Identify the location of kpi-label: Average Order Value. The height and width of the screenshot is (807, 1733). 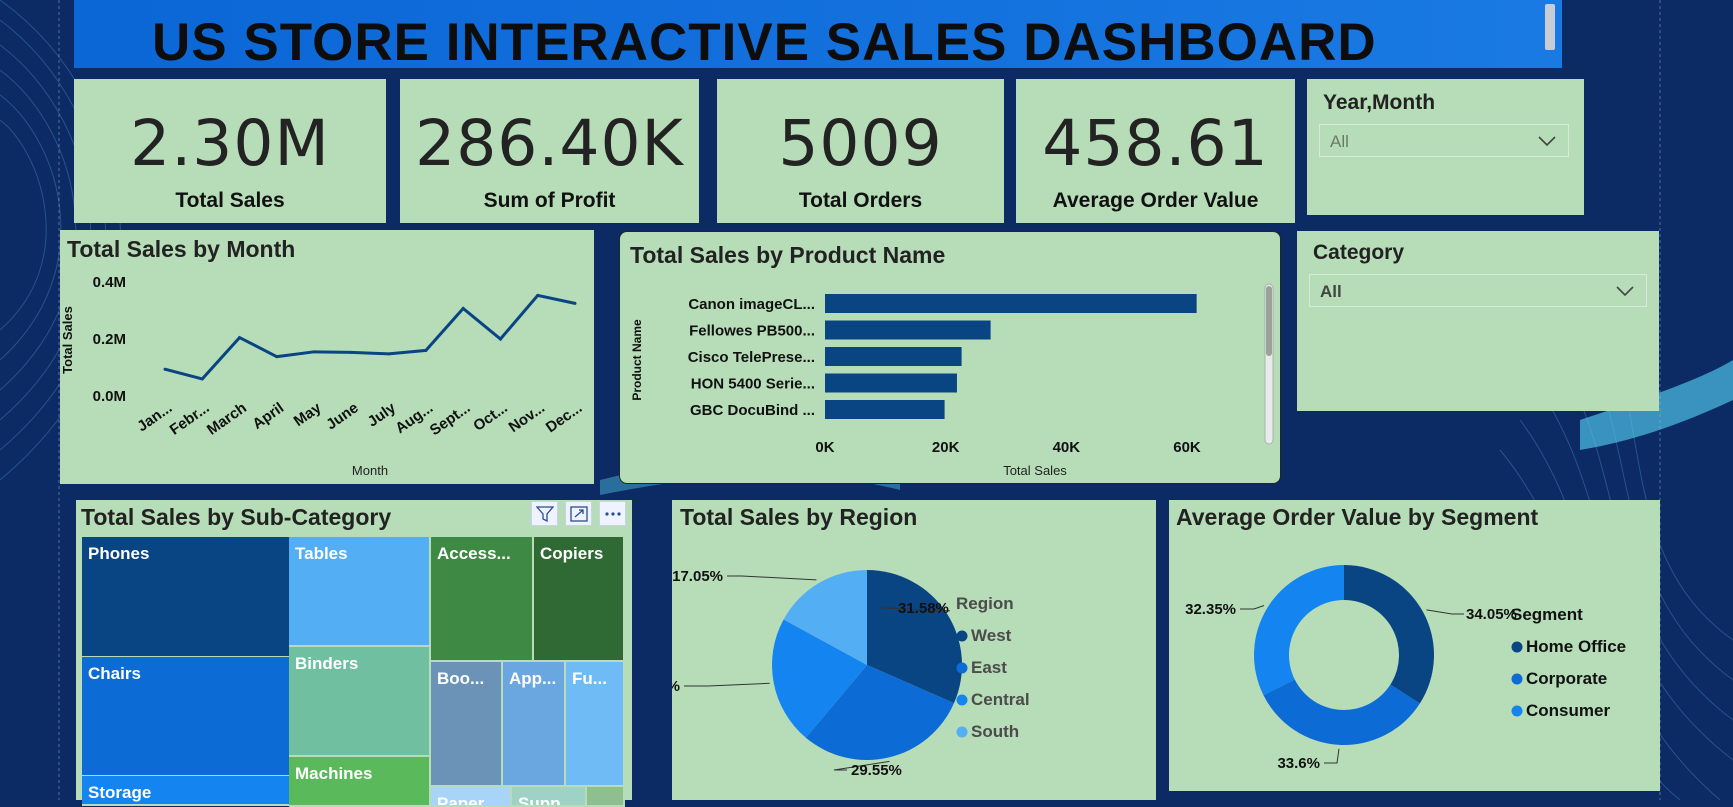
(1155, 200).